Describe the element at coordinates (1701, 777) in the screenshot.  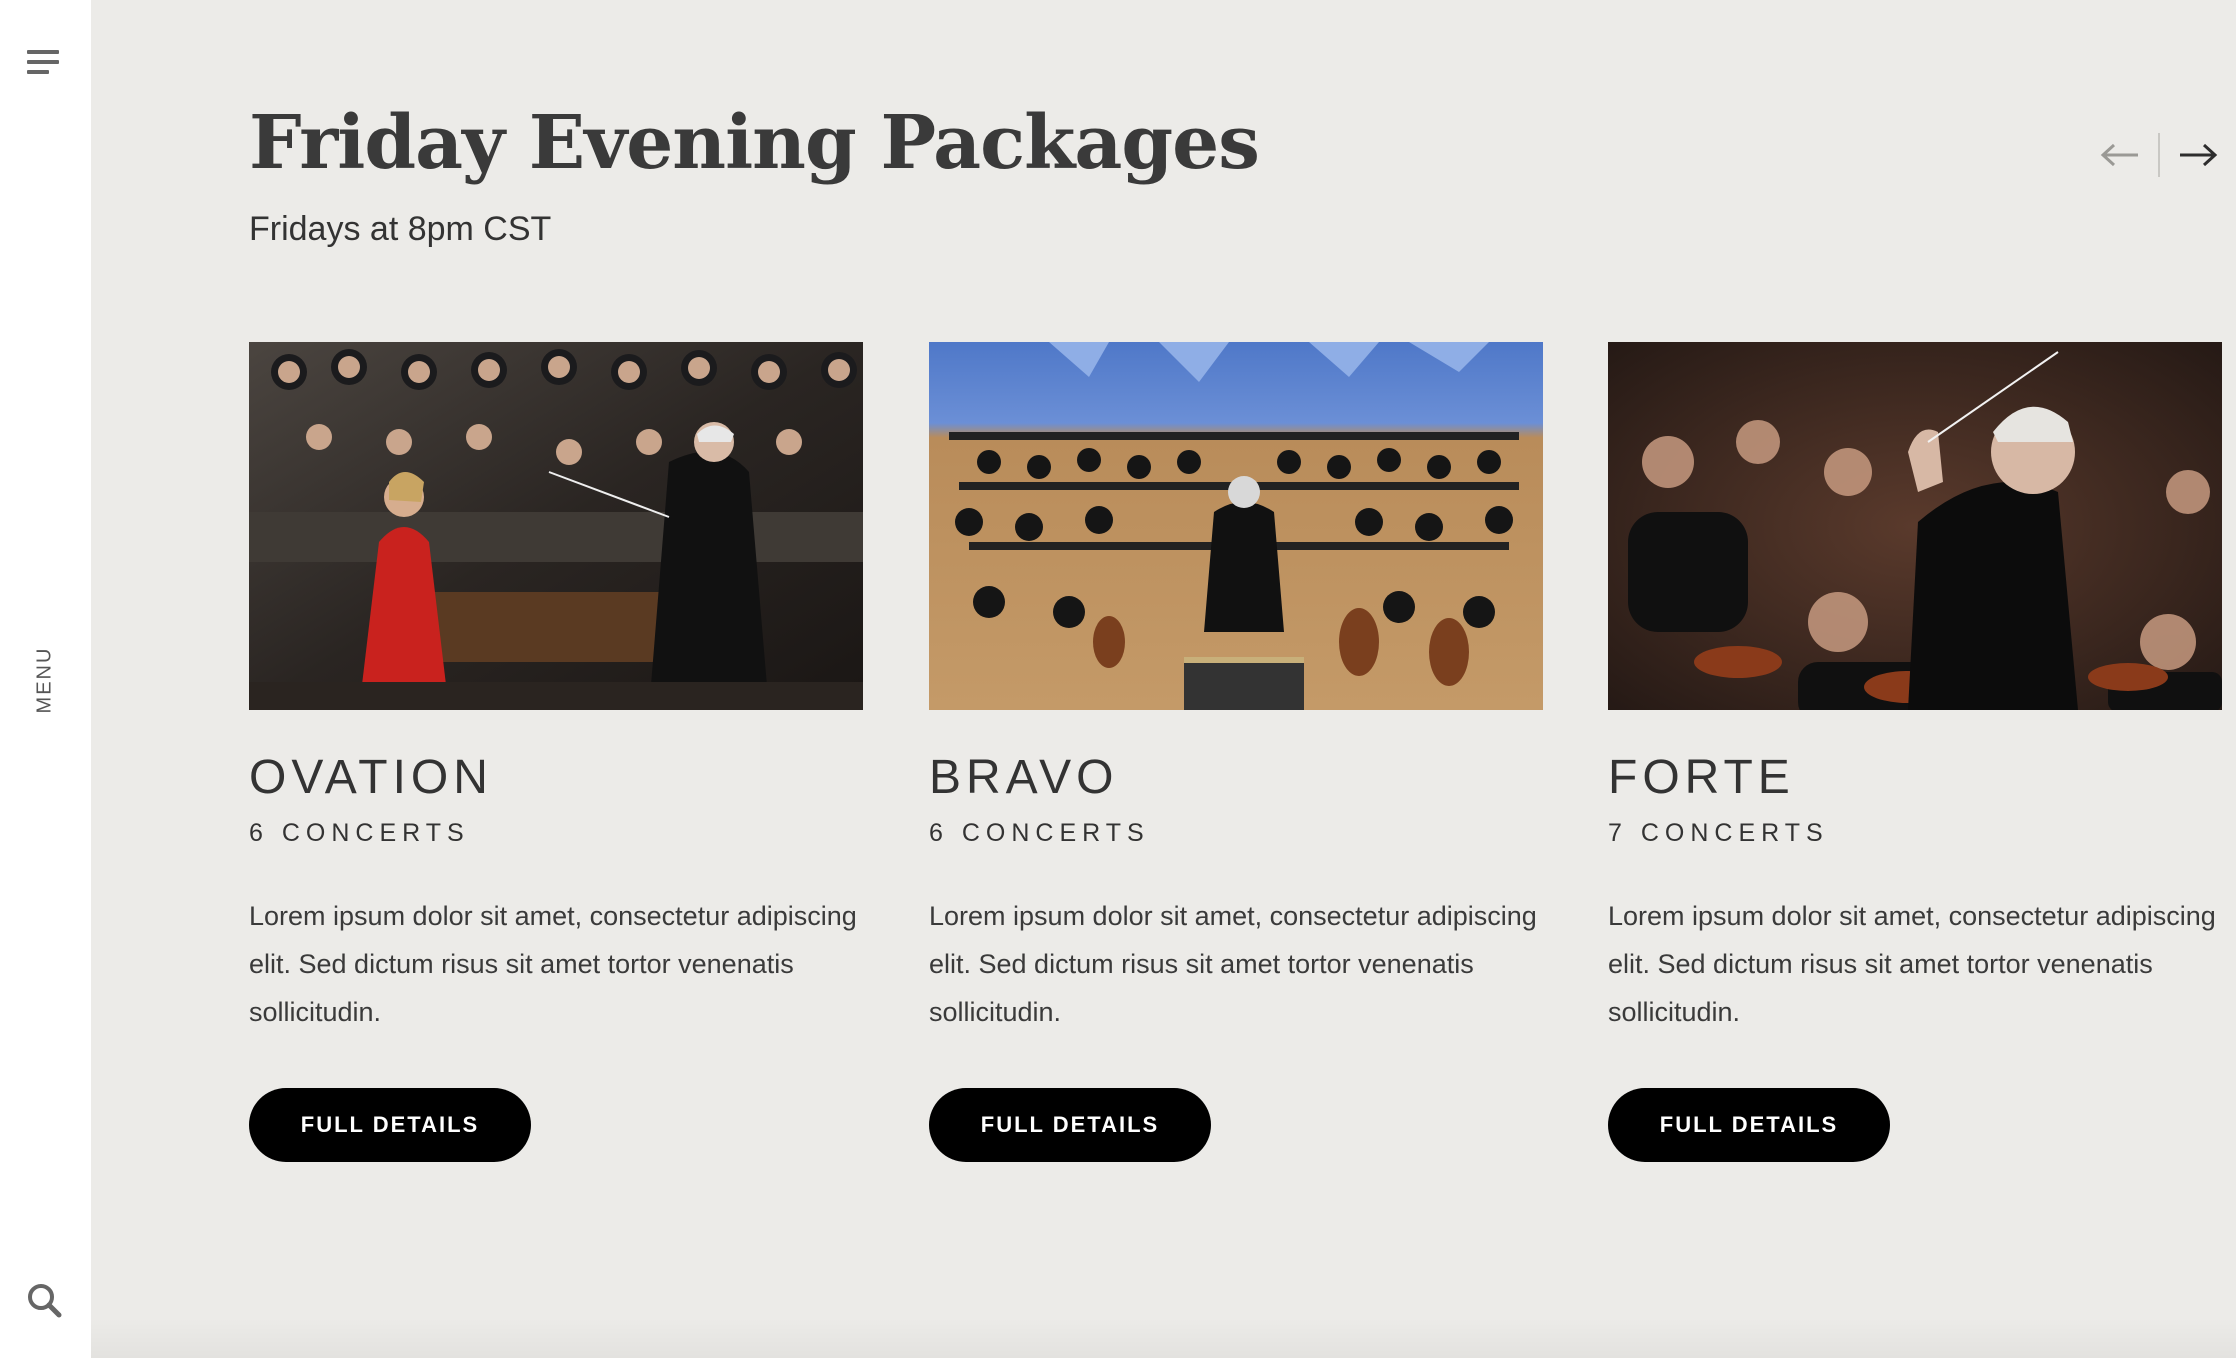
I see `package-name: FORTE` at that location.